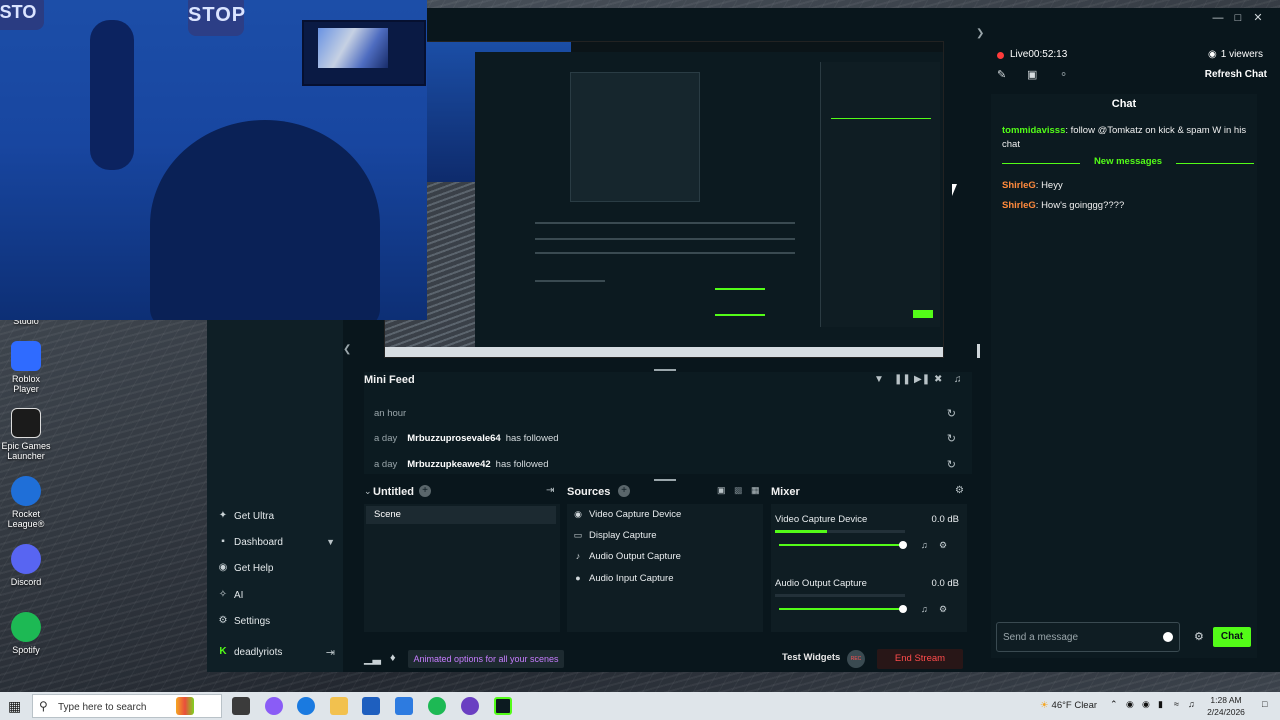 Image resolution: width=1280 pixels, height=720 pixels. I want to click on pencil-icon: ✎, so click(1001, 74).